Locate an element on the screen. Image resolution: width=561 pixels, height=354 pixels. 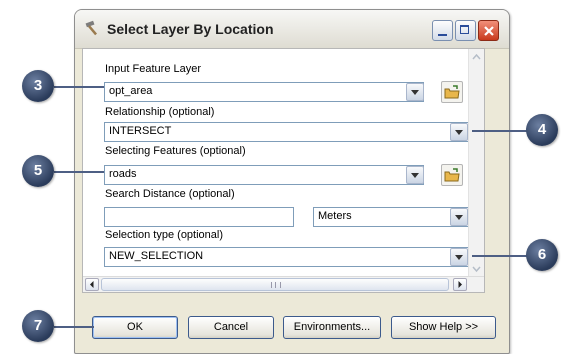
close-button is located at coordinates (488, 30).